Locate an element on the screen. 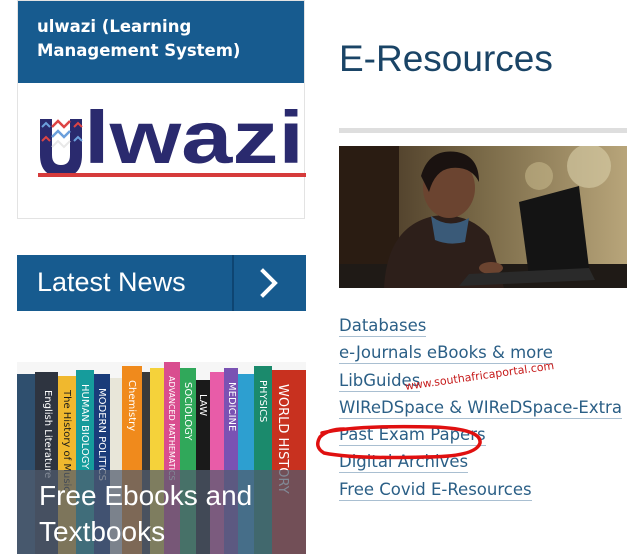 The image size is (640, 554). link-item: Free Covid E-Resources is located at coordinates (480, 493).